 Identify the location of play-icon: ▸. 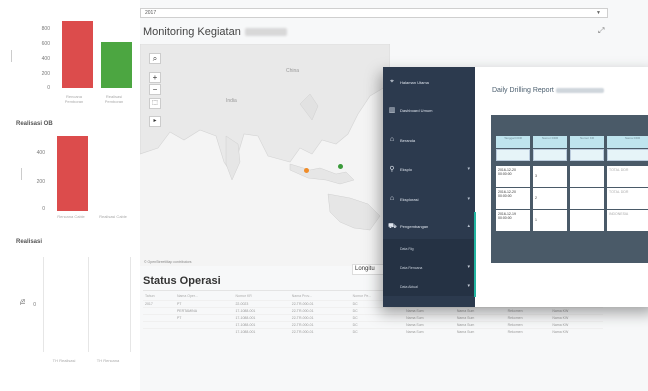
(155, 121).